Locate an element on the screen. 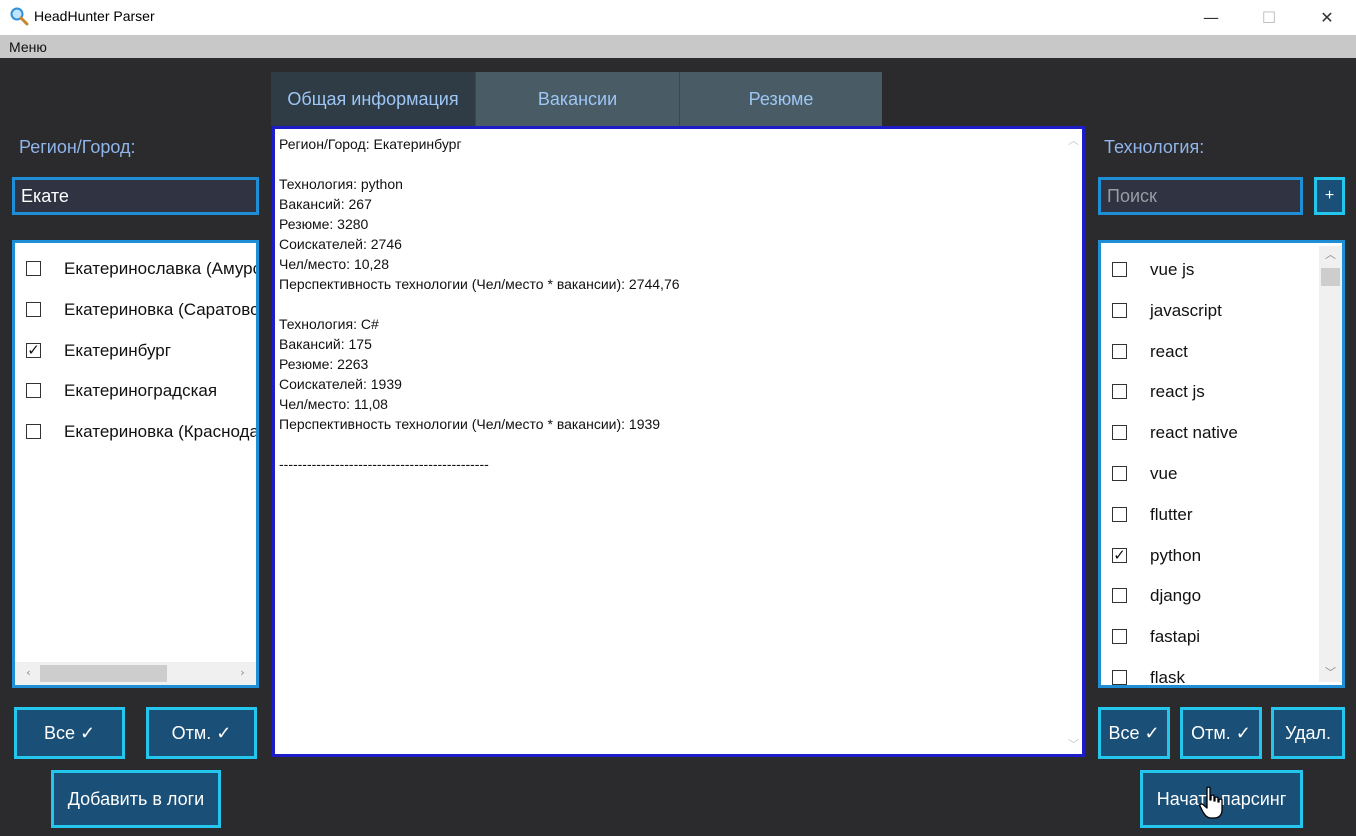 This screenshot has height=836, width=1356. technology-item-label: flask is located at coordinates (1167, 677).